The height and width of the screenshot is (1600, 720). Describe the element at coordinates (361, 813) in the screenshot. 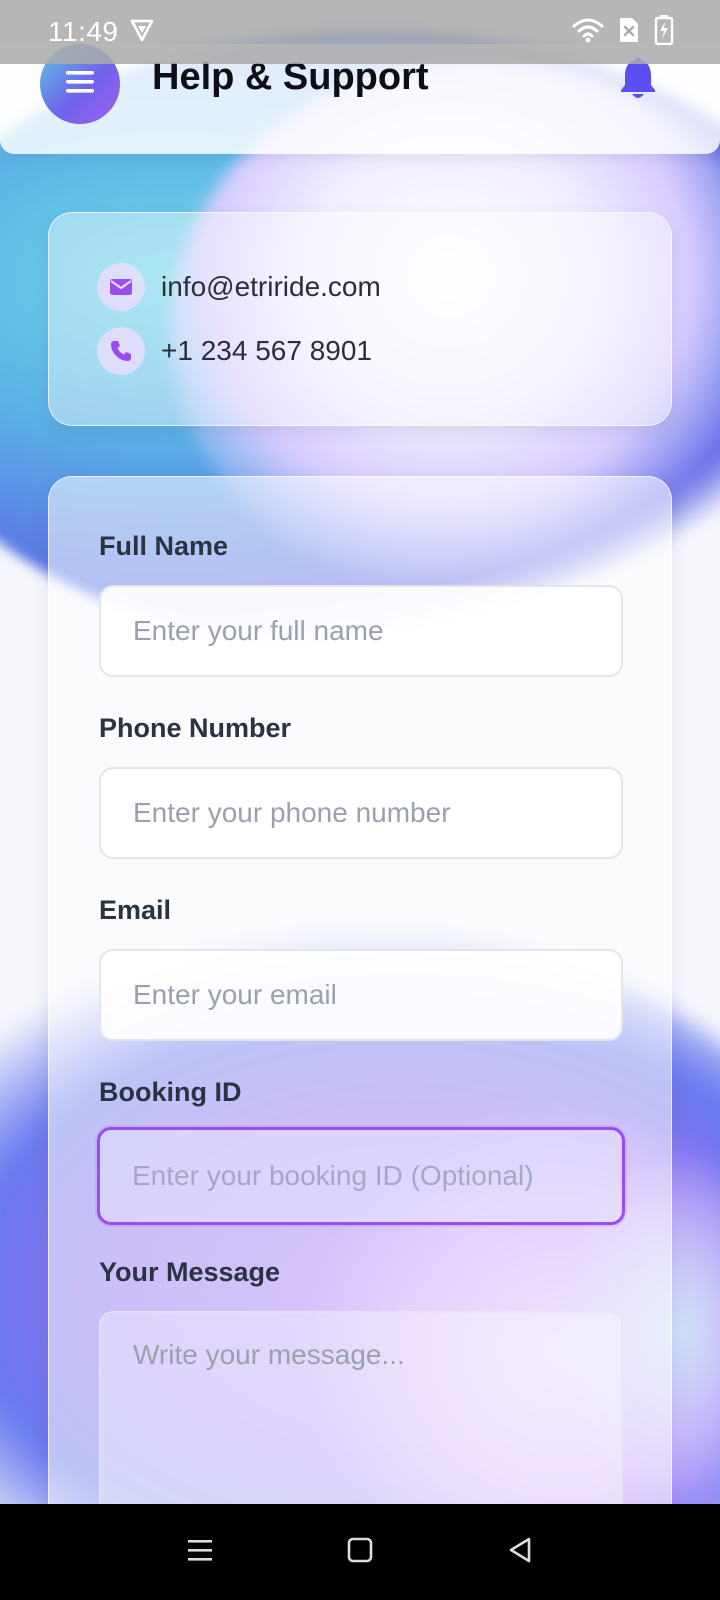

I see `phone-number-input` at that location.